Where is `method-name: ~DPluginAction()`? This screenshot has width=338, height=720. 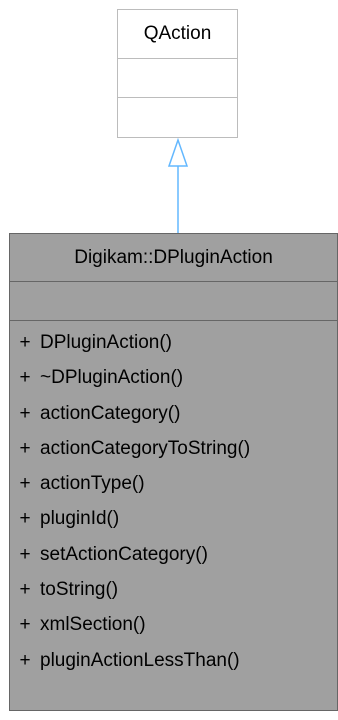
method-name: ~DPluginAction() is located at coordinates (112, 378).